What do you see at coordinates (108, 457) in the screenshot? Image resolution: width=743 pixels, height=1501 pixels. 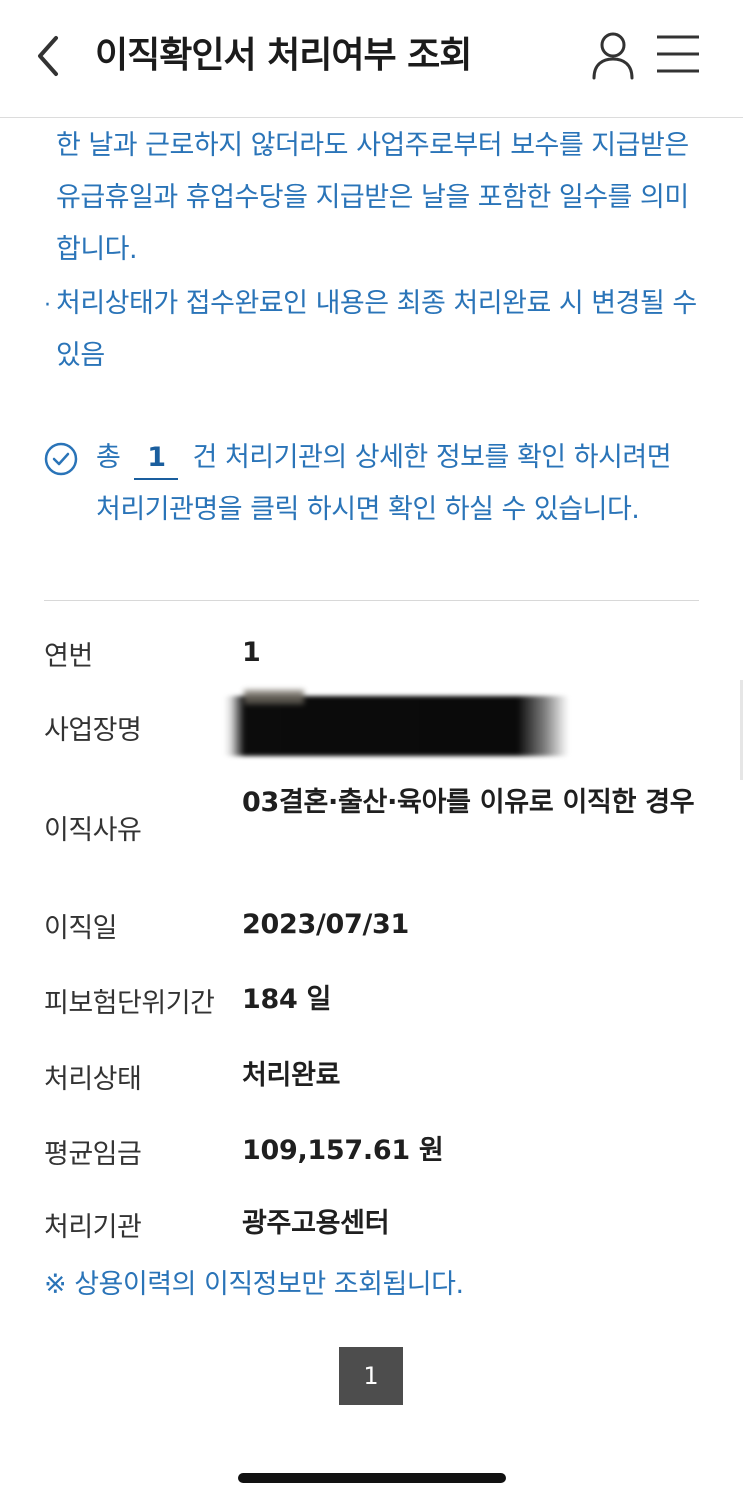 I see `total-prefix: 총` at bounding box center [108, 457].